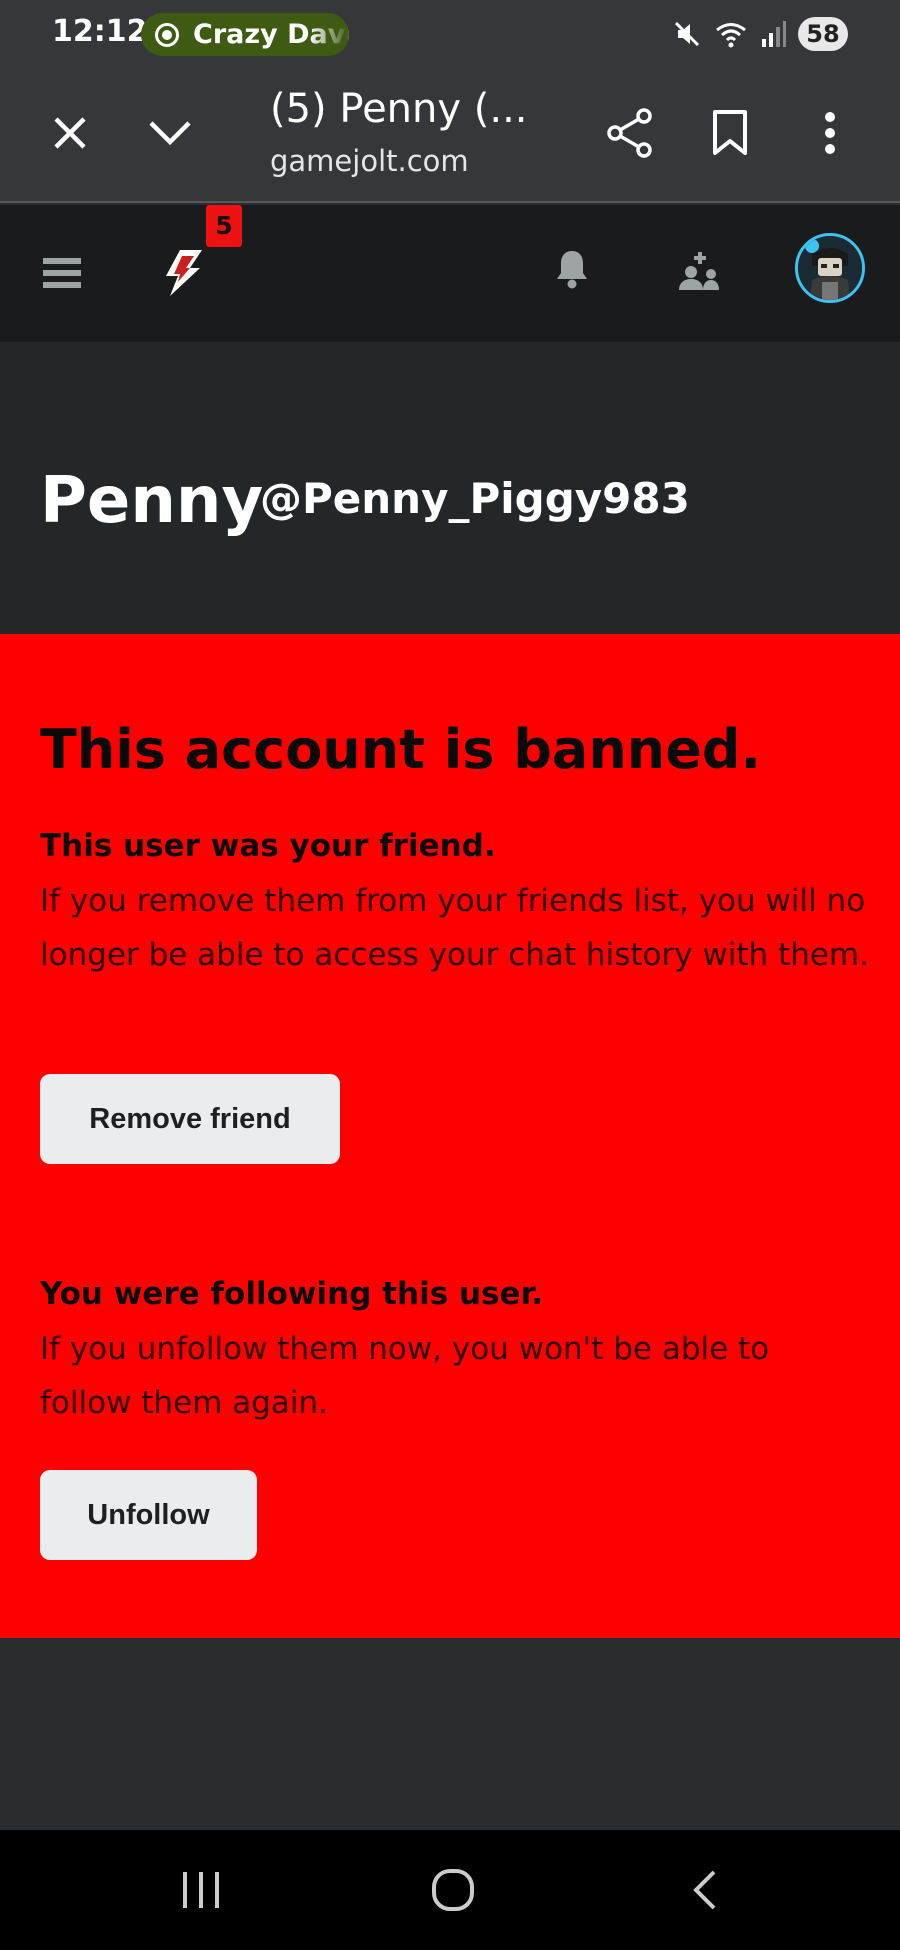 The image size is (900, 1950). I want to click on close-tab-button, so click(70, 133).